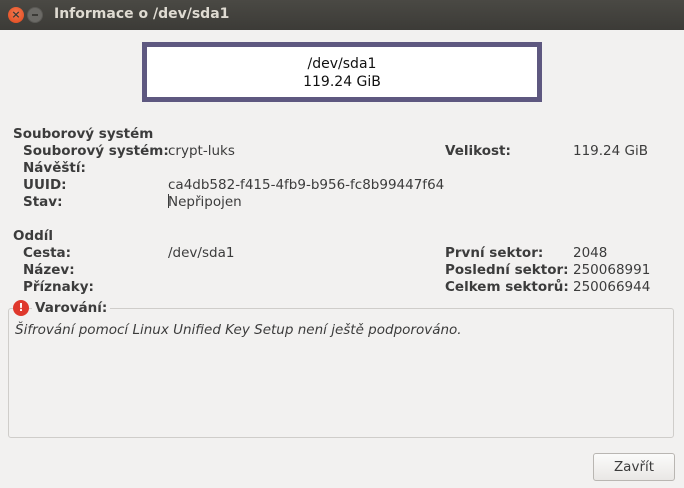  What do you see at coordinates (83, 134) in the screenshot?
I see `filesystem-section-title: Souborový systém` at bounding box center [83, 134].